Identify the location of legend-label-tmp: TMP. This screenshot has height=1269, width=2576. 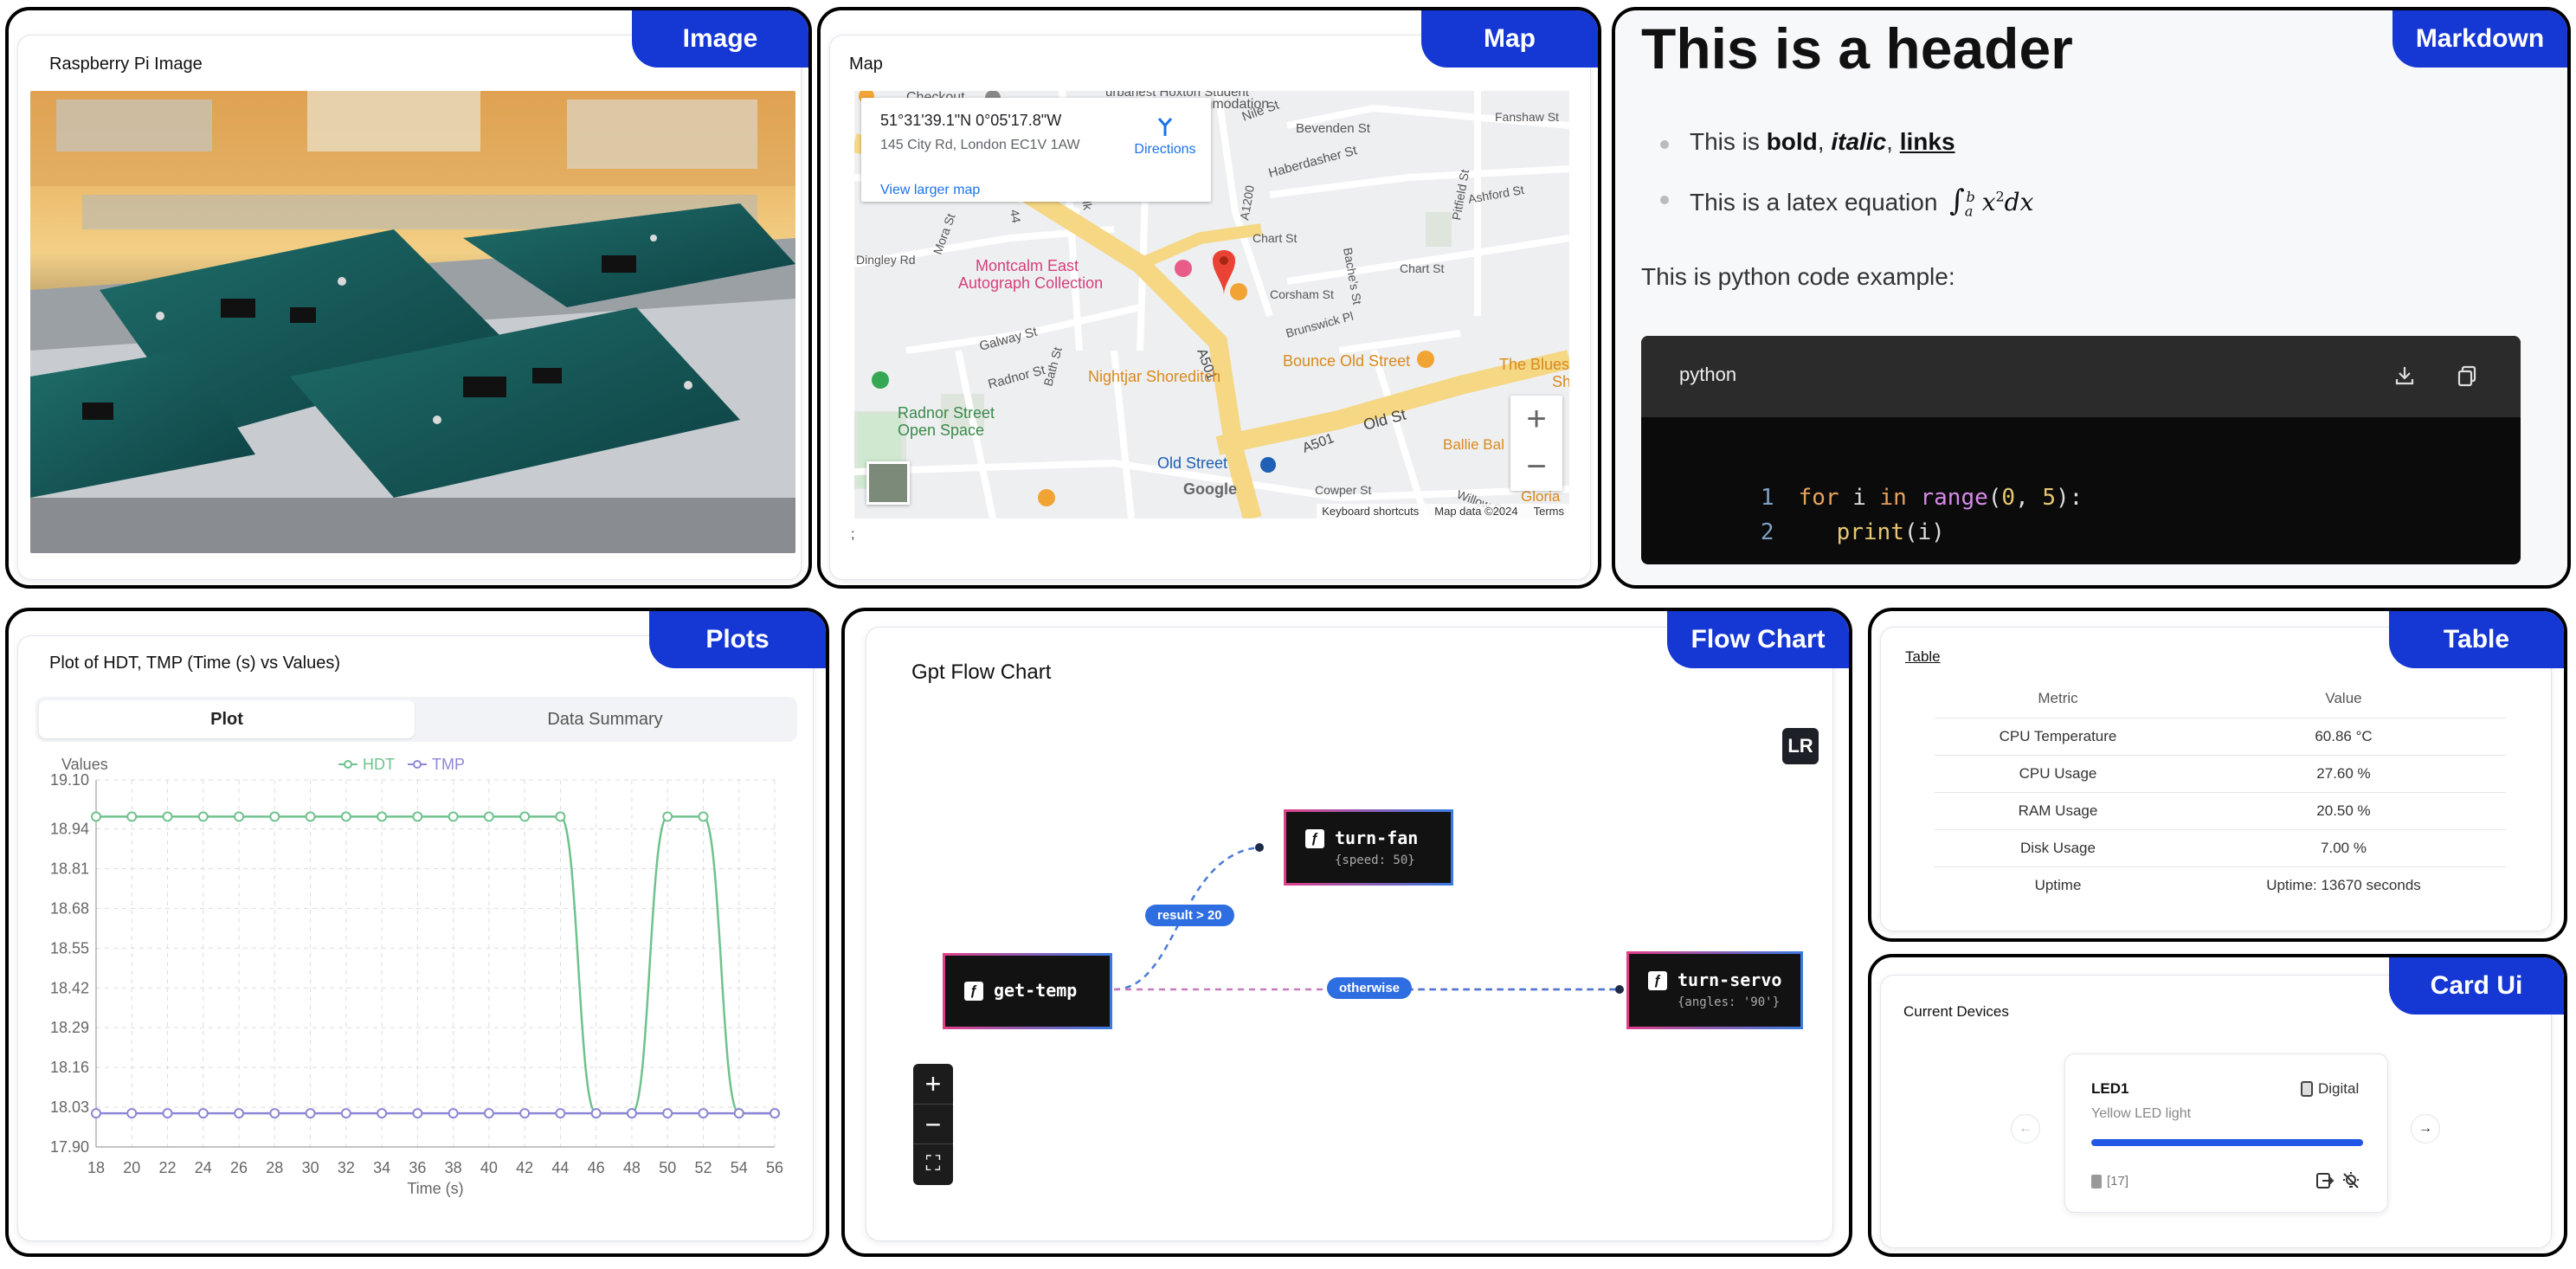
(448, 764).